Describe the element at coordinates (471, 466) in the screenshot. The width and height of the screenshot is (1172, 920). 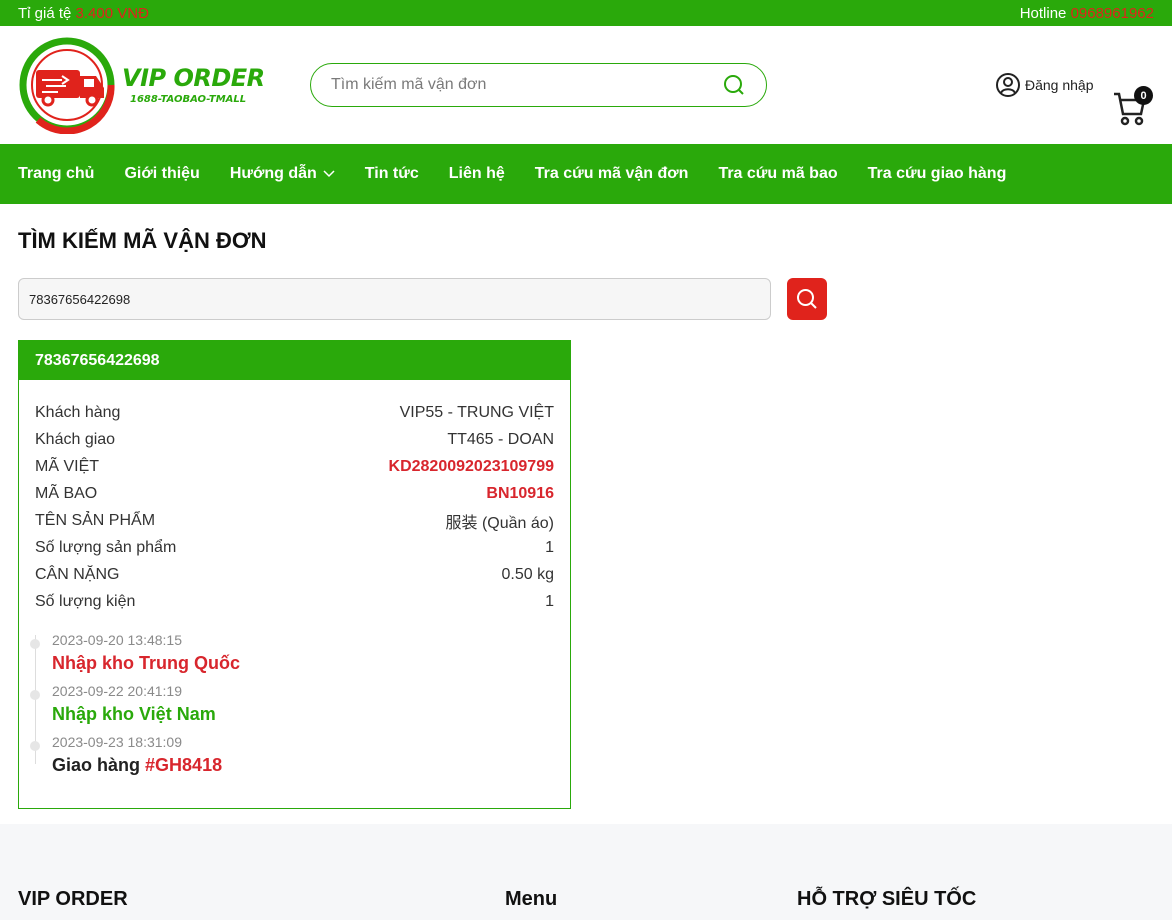
I see `detail-value: KD2820092023109799` at that location.